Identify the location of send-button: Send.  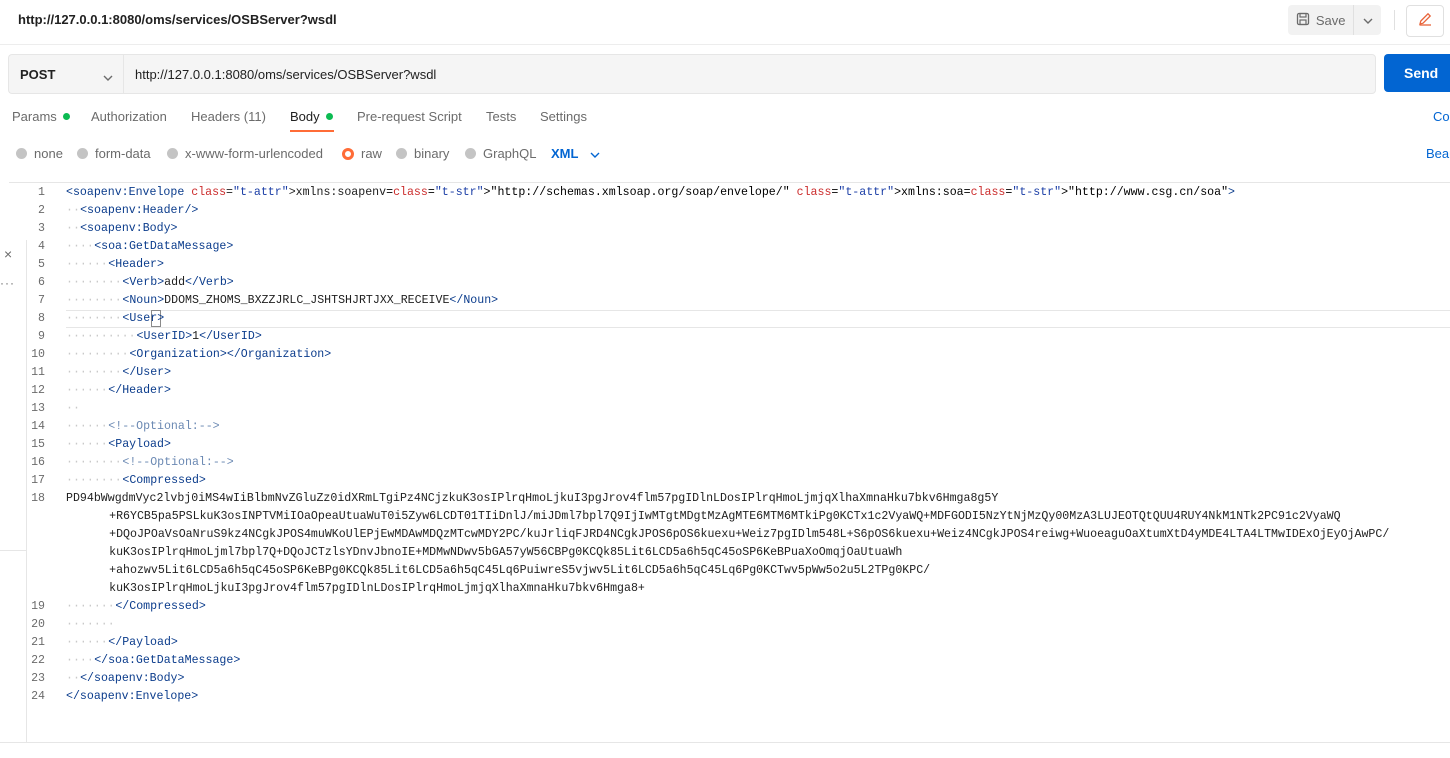
(1417, 73).